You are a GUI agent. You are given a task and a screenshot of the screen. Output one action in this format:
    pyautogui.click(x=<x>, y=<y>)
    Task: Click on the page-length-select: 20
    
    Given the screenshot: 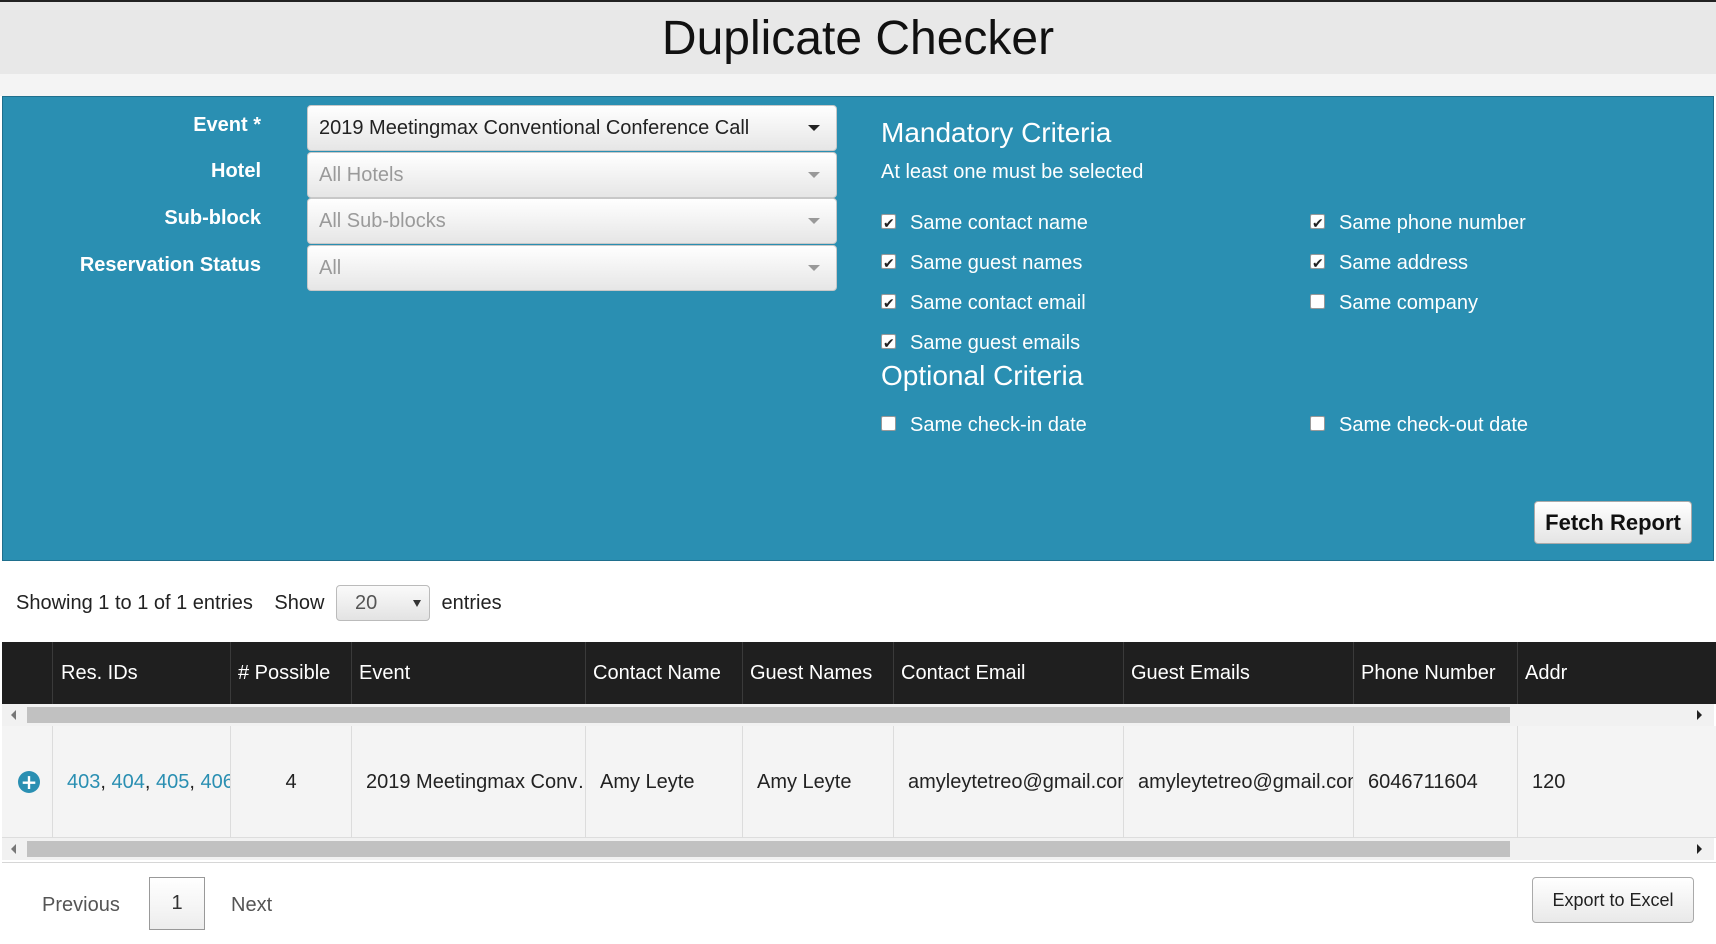 What is the action you would take?
    pyautogui.click(x=382, y=602)
    